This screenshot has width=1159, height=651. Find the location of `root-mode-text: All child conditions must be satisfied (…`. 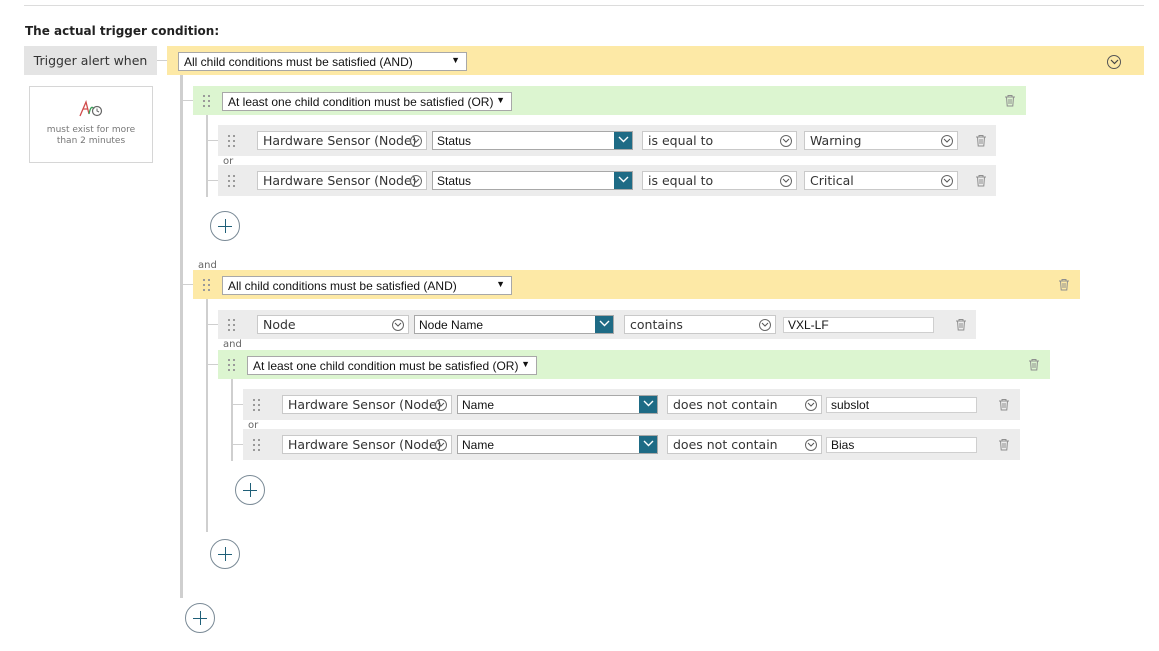

root-mode-text: All child conditions must be satisfied (… is located at coordinates (298, 61).